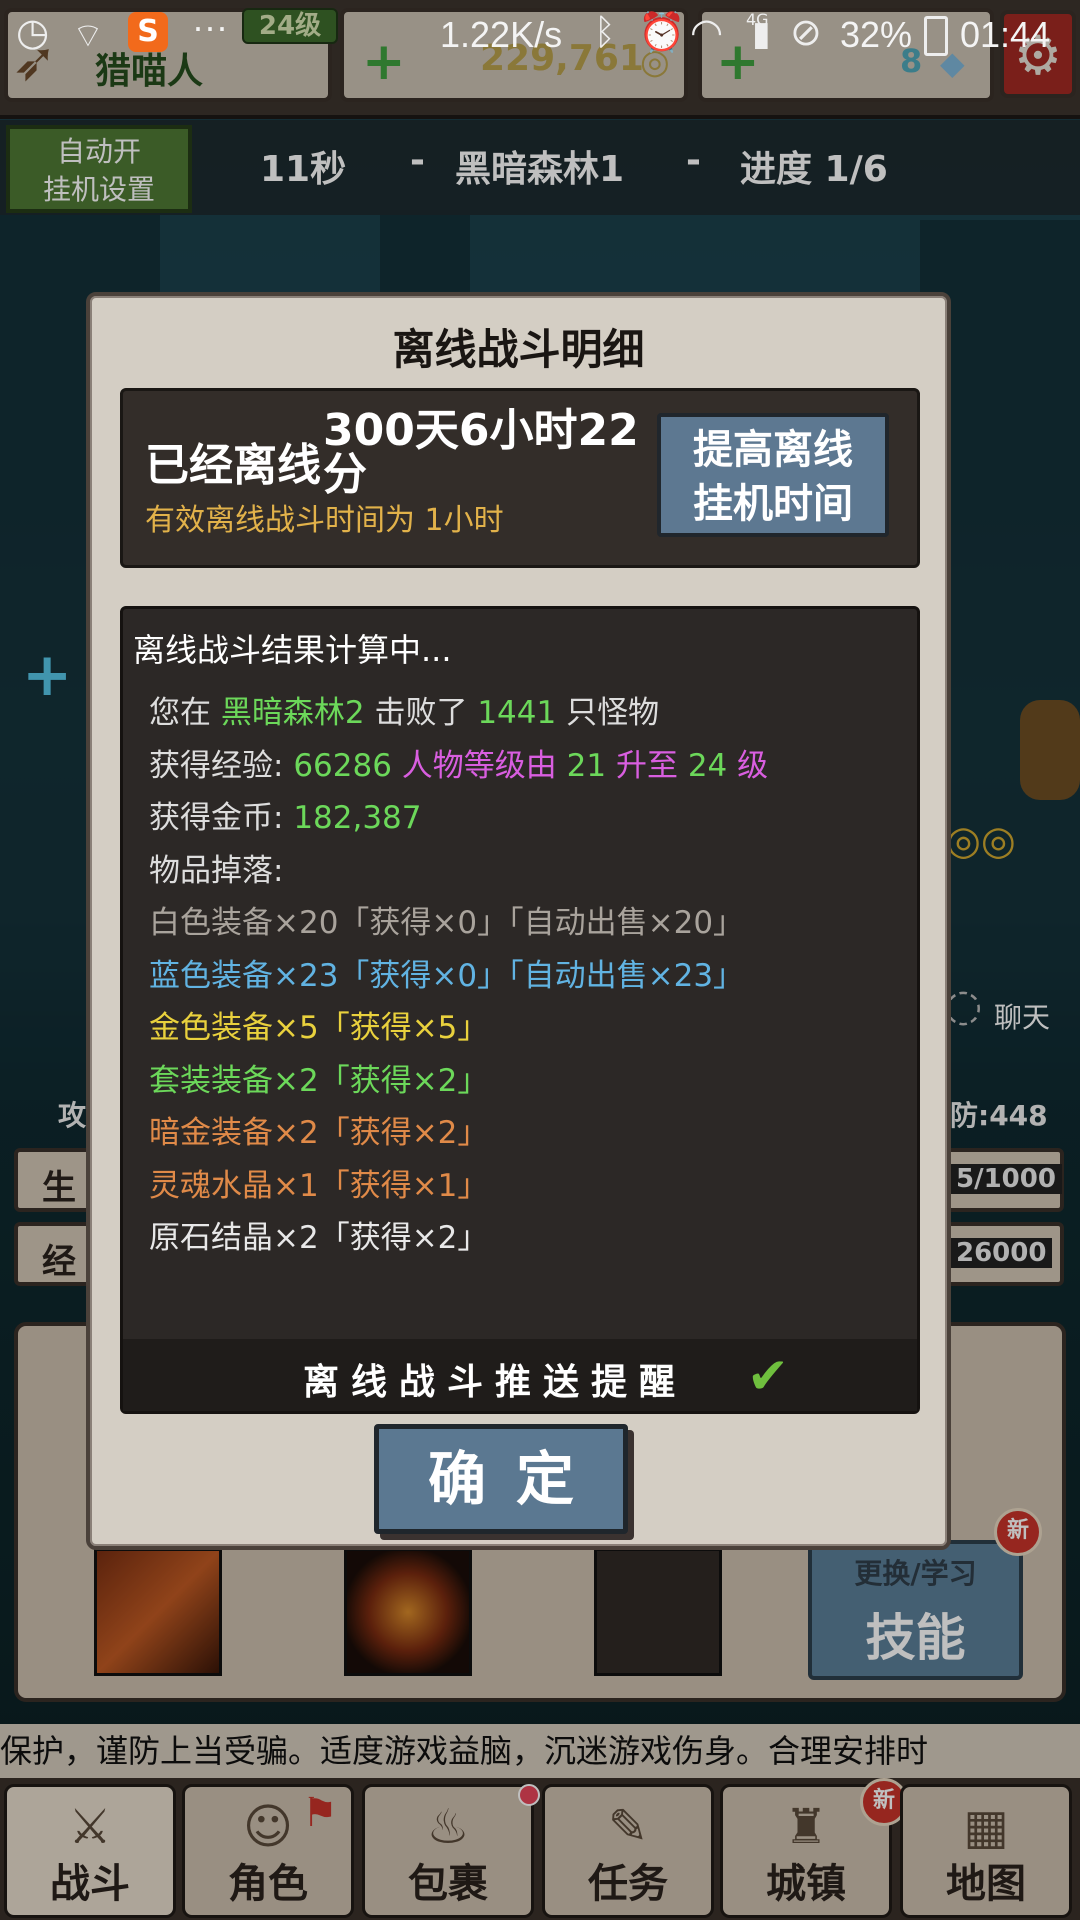 The image size is (1080, 1920). I want to click on kill-post: 只怪物, so click(613, 713).